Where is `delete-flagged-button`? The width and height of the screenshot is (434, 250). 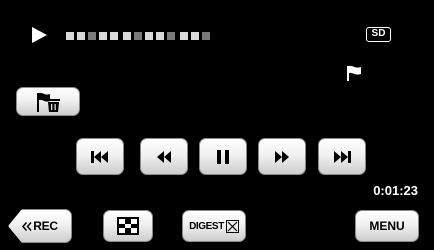
delete-flagged-button is located at coordinates (48, 101).